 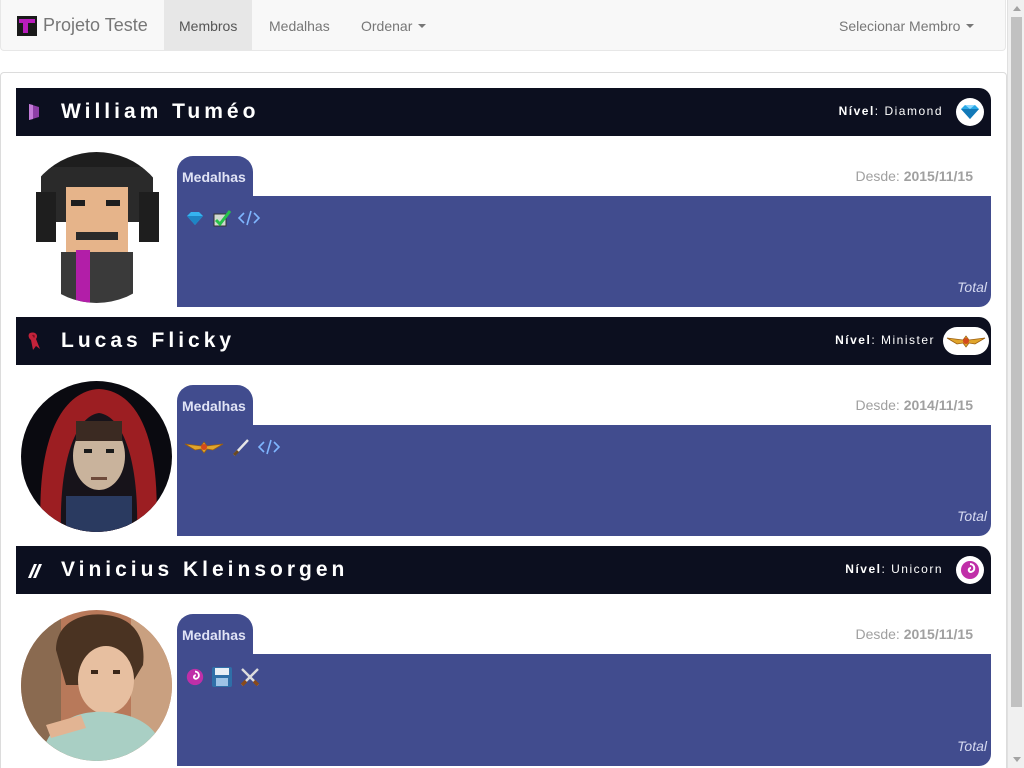 I want to click on nav-item-medalhas: Medalhas, so click(x=299, y=25).